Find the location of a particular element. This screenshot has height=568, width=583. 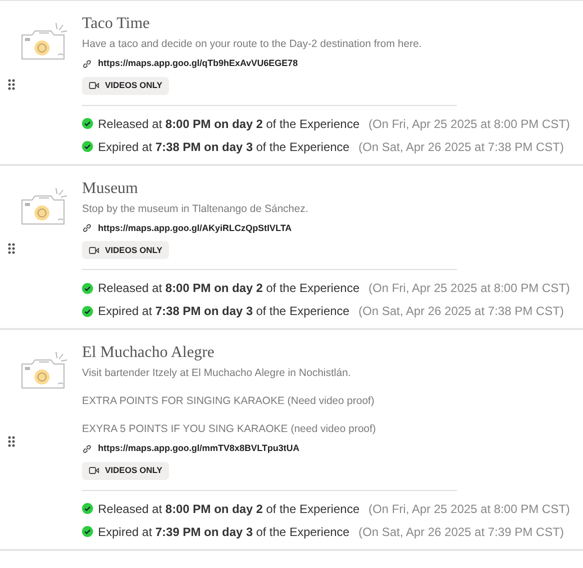

item-title: Museum is located at coordinates (110, 188).